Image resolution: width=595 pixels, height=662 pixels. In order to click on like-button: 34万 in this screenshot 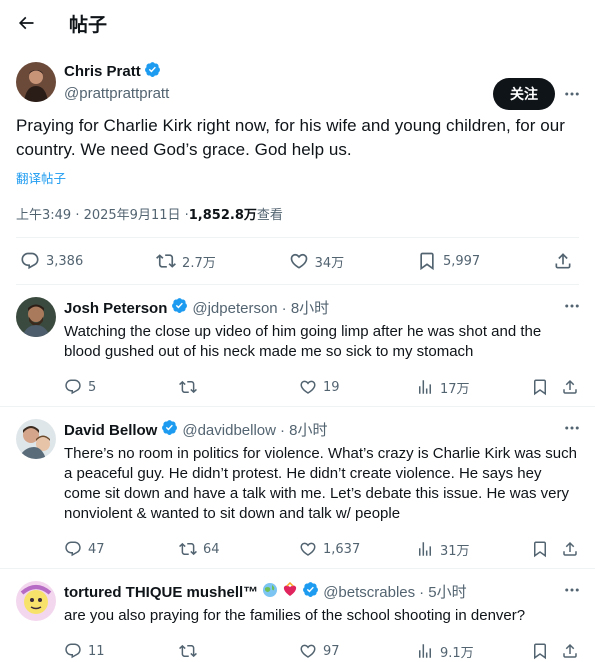, I will do `click(316, 261)`.